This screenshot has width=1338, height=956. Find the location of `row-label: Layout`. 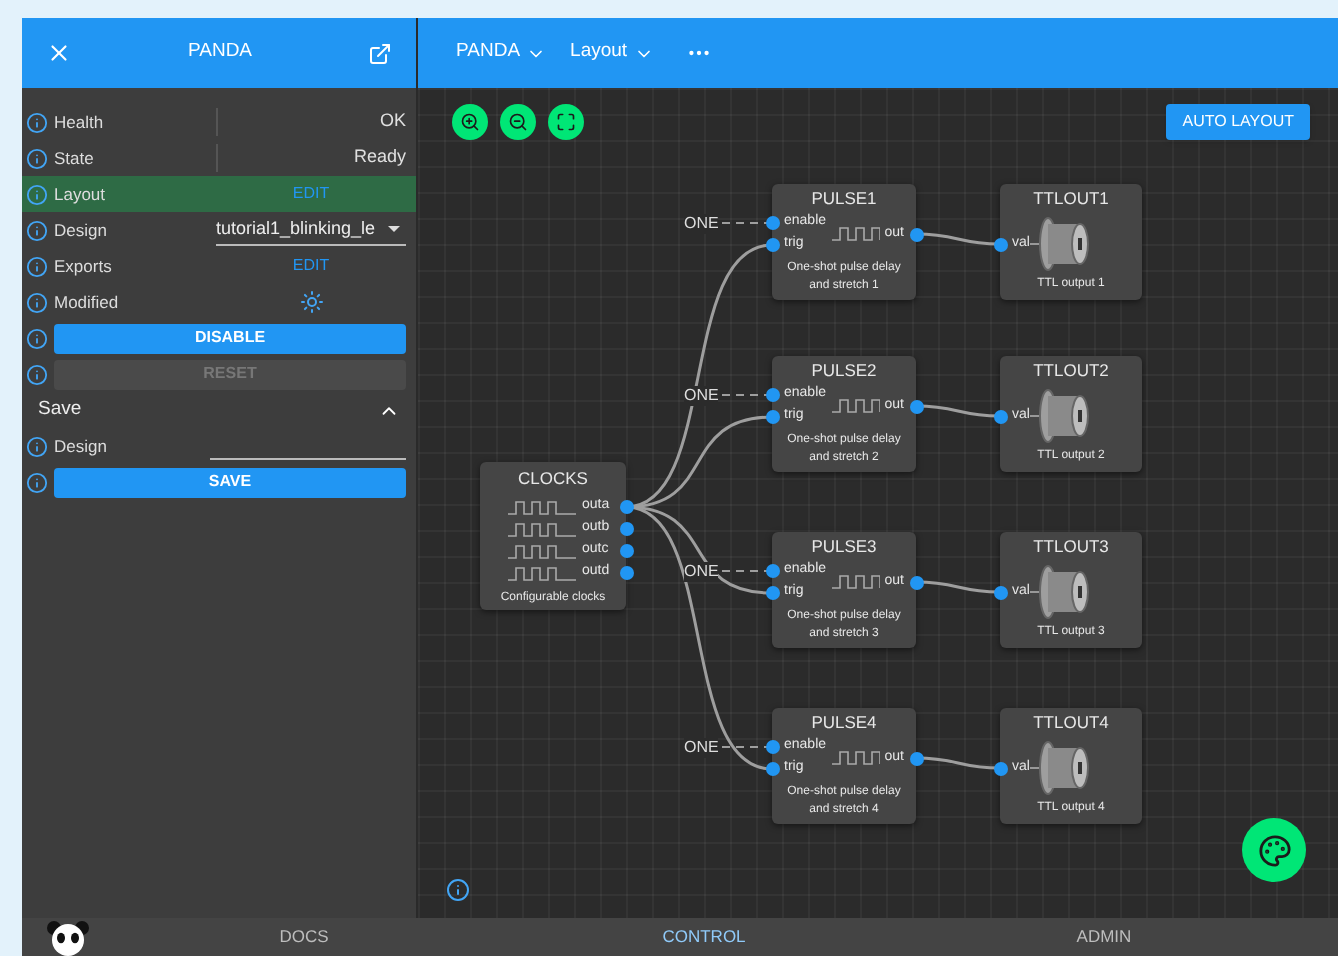

row-label: Layout is located at coordinates (81, 194).